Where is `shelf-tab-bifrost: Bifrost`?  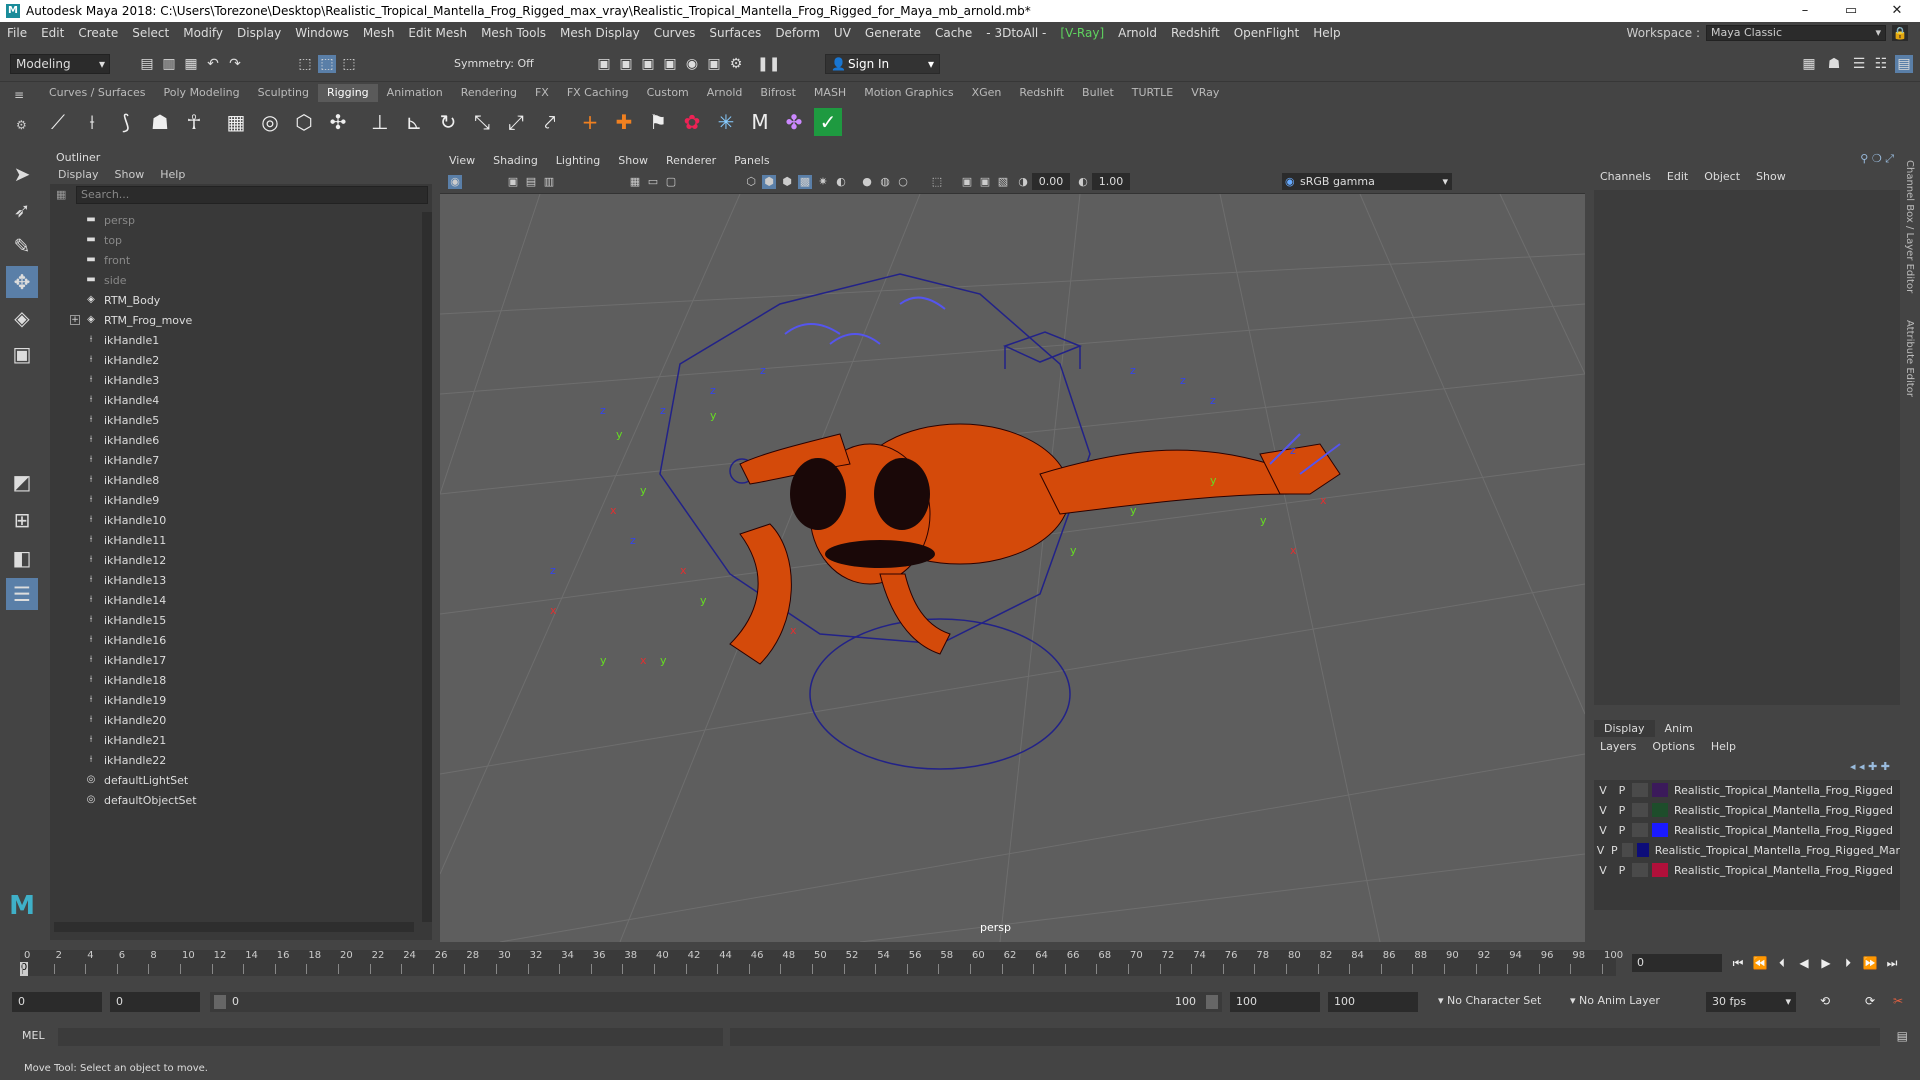
shelf-tab-bifrost: Bifrost is located at coordinates (778, 93).